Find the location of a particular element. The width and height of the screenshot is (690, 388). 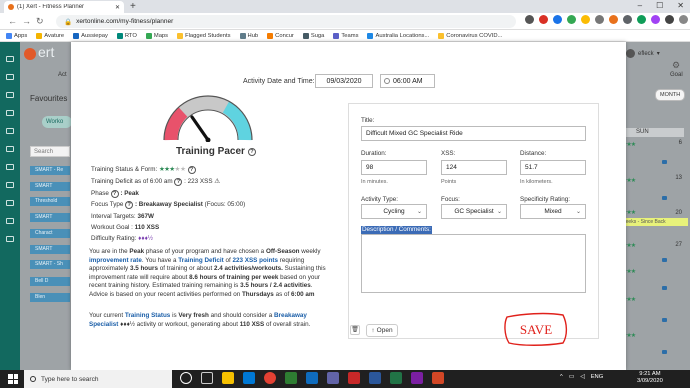

url-field: 🔒 xertonline.com/my-fitness/planner is located at coordinates (286, 21).